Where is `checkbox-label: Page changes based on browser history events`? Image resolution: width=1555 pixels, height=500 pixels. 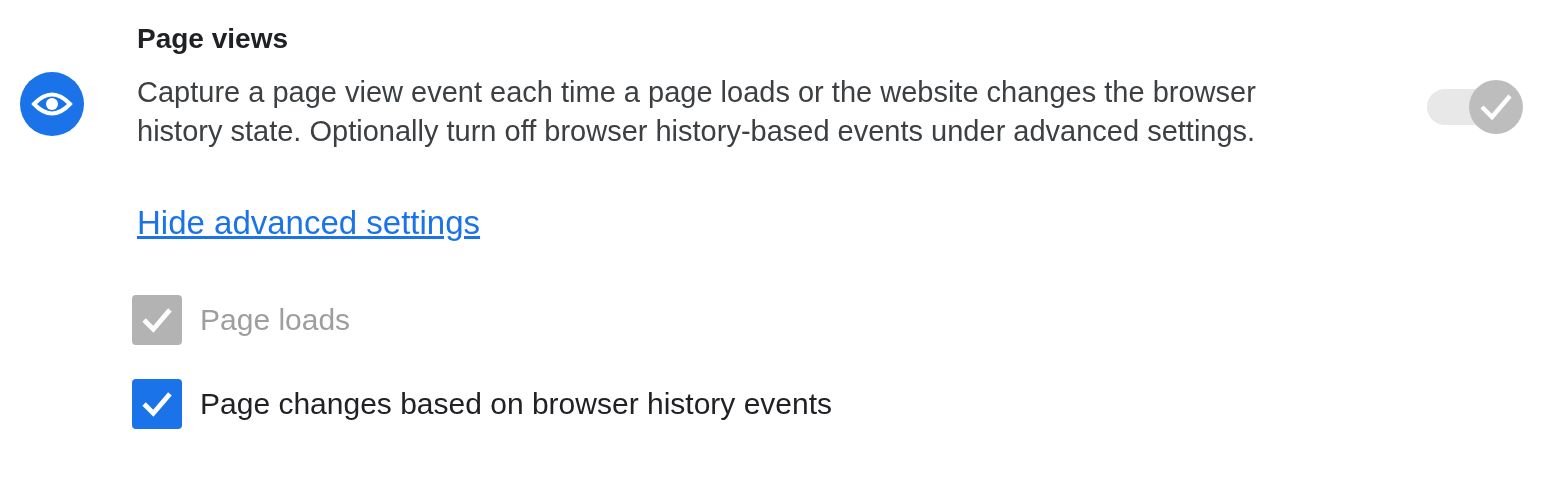
checkbox-label: Page changes based on browser history events is located at coordinates (516, 404).